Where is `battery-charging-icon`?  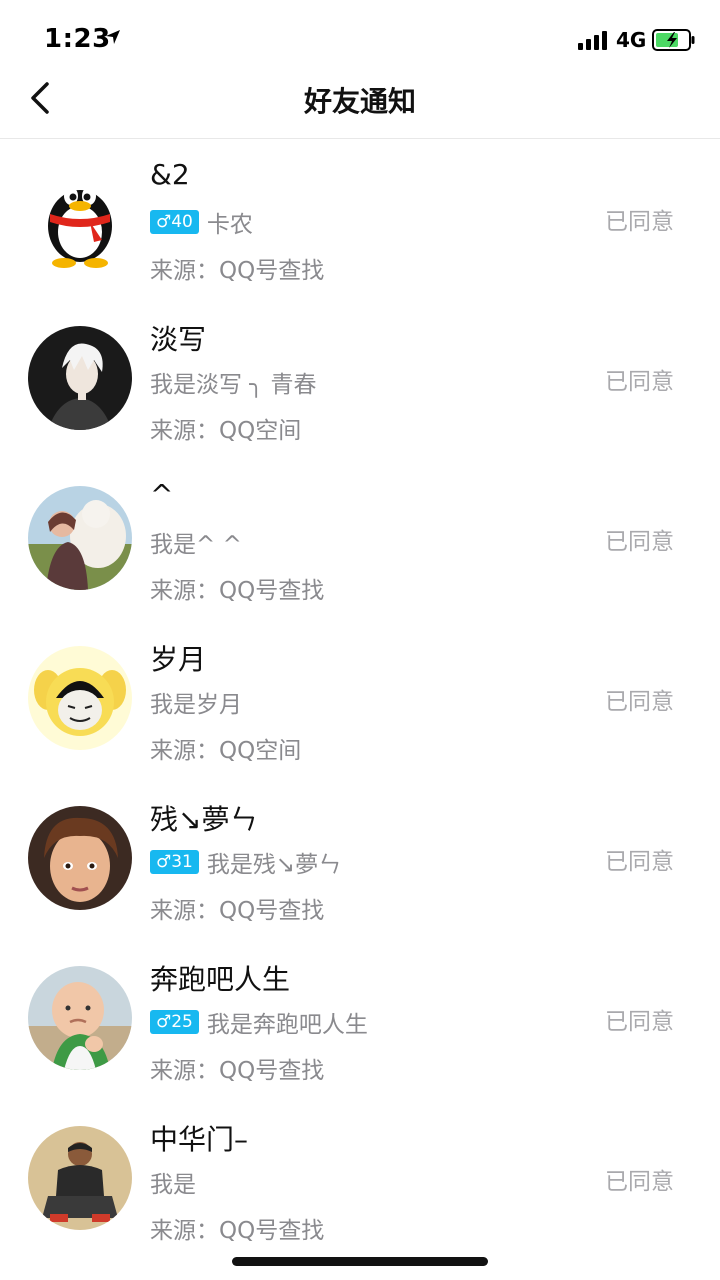 battery-charging-icon is located at coordinates (673, 40).